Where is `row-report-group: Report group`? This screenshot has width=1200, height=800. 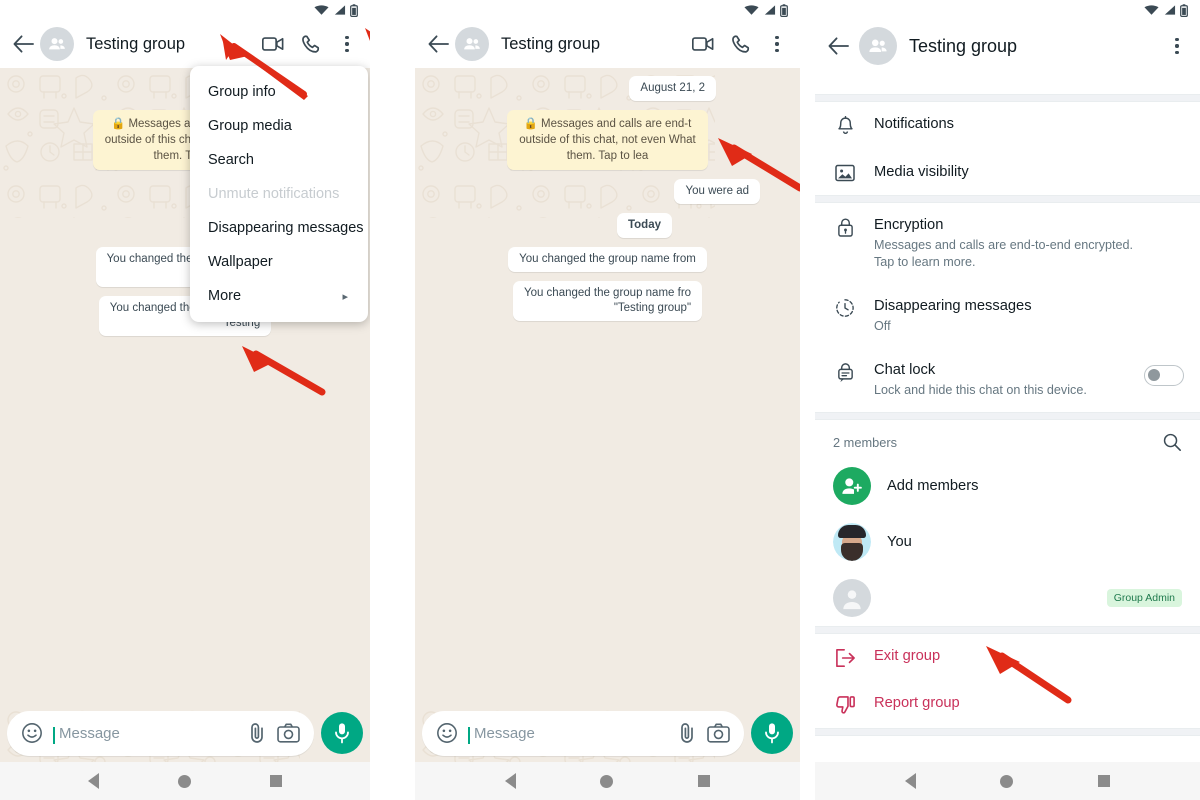 row-report-group: Report group is located at coordinates (1007, 704).